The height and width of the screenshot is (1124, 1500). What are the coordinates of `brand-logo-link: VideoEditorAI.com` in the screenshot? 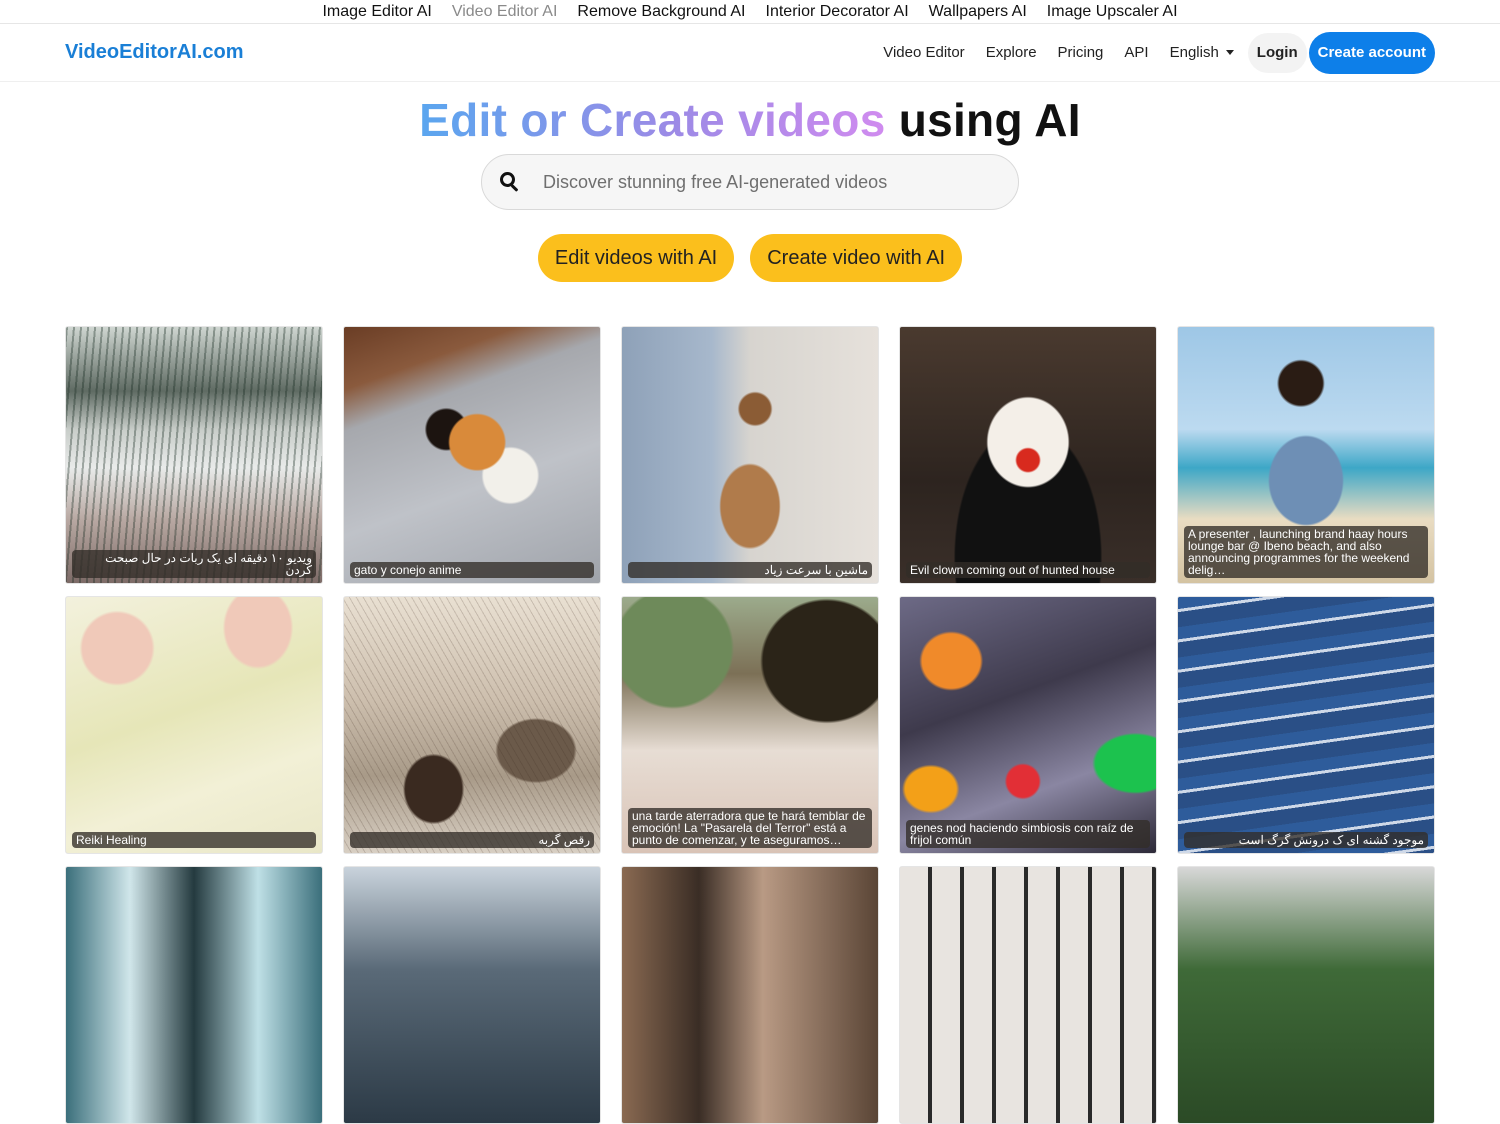 It's located at (154, 52).